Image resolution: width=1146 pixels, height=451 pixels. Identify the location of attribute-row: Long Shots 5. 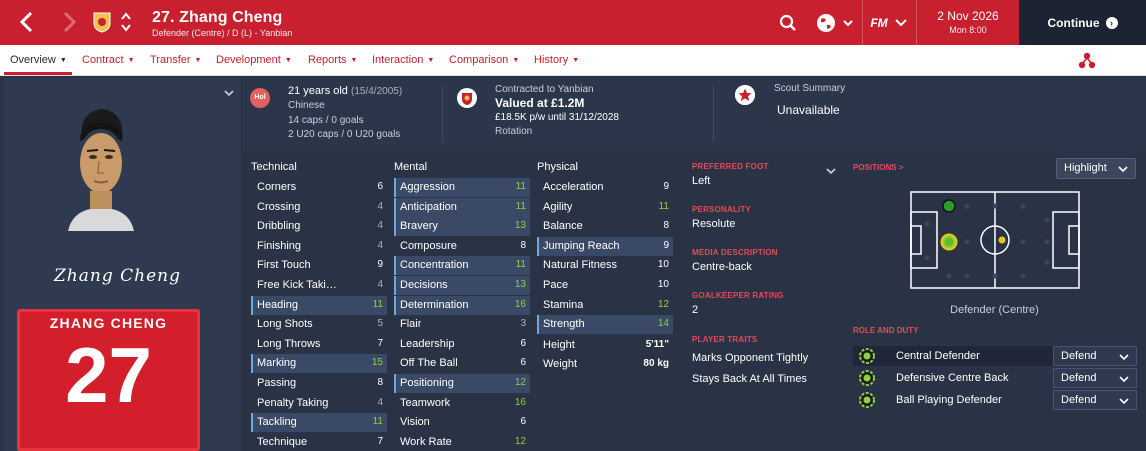
(319, 324).